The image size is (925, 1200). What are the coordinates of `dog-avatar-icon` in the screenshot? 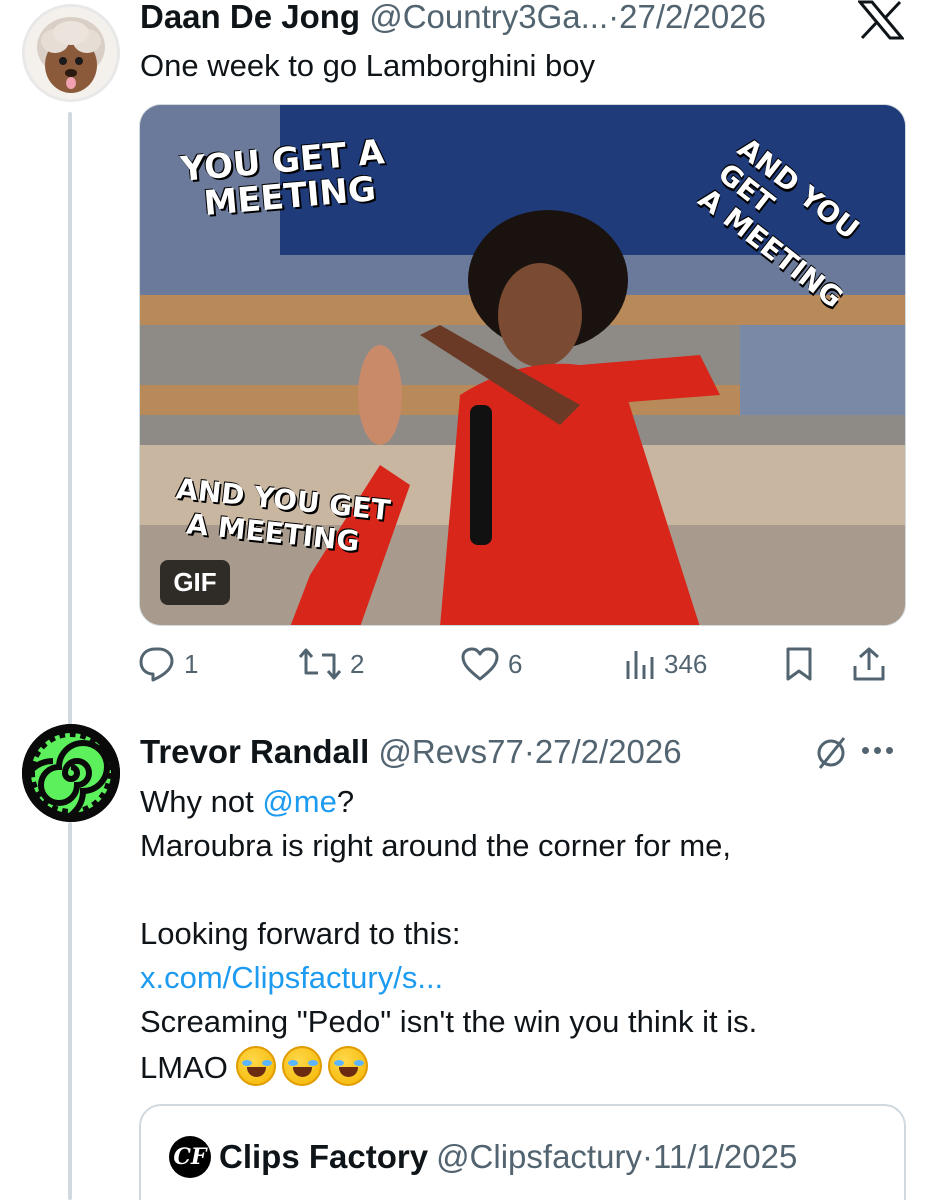 It's located at (71, 53).